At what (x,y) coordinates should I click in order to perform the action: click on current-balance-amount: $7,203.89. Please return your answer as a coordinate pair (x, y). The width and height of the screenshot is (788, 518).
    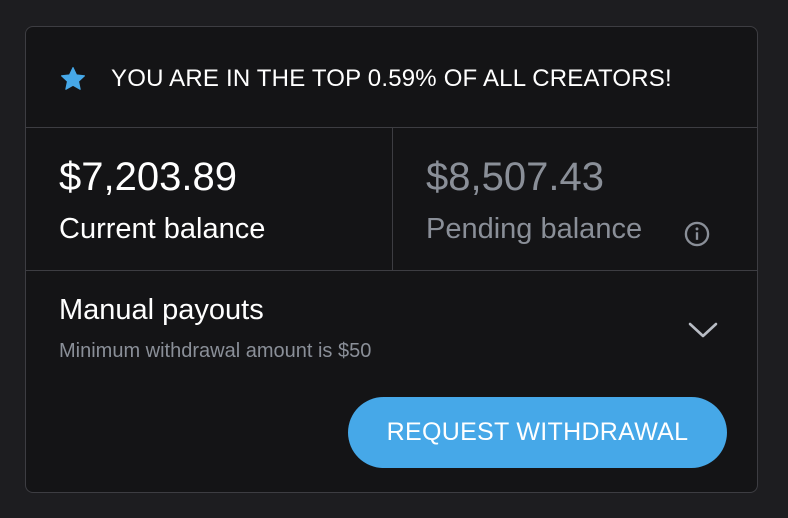
    Looking at the image, I should click on (148, 177).